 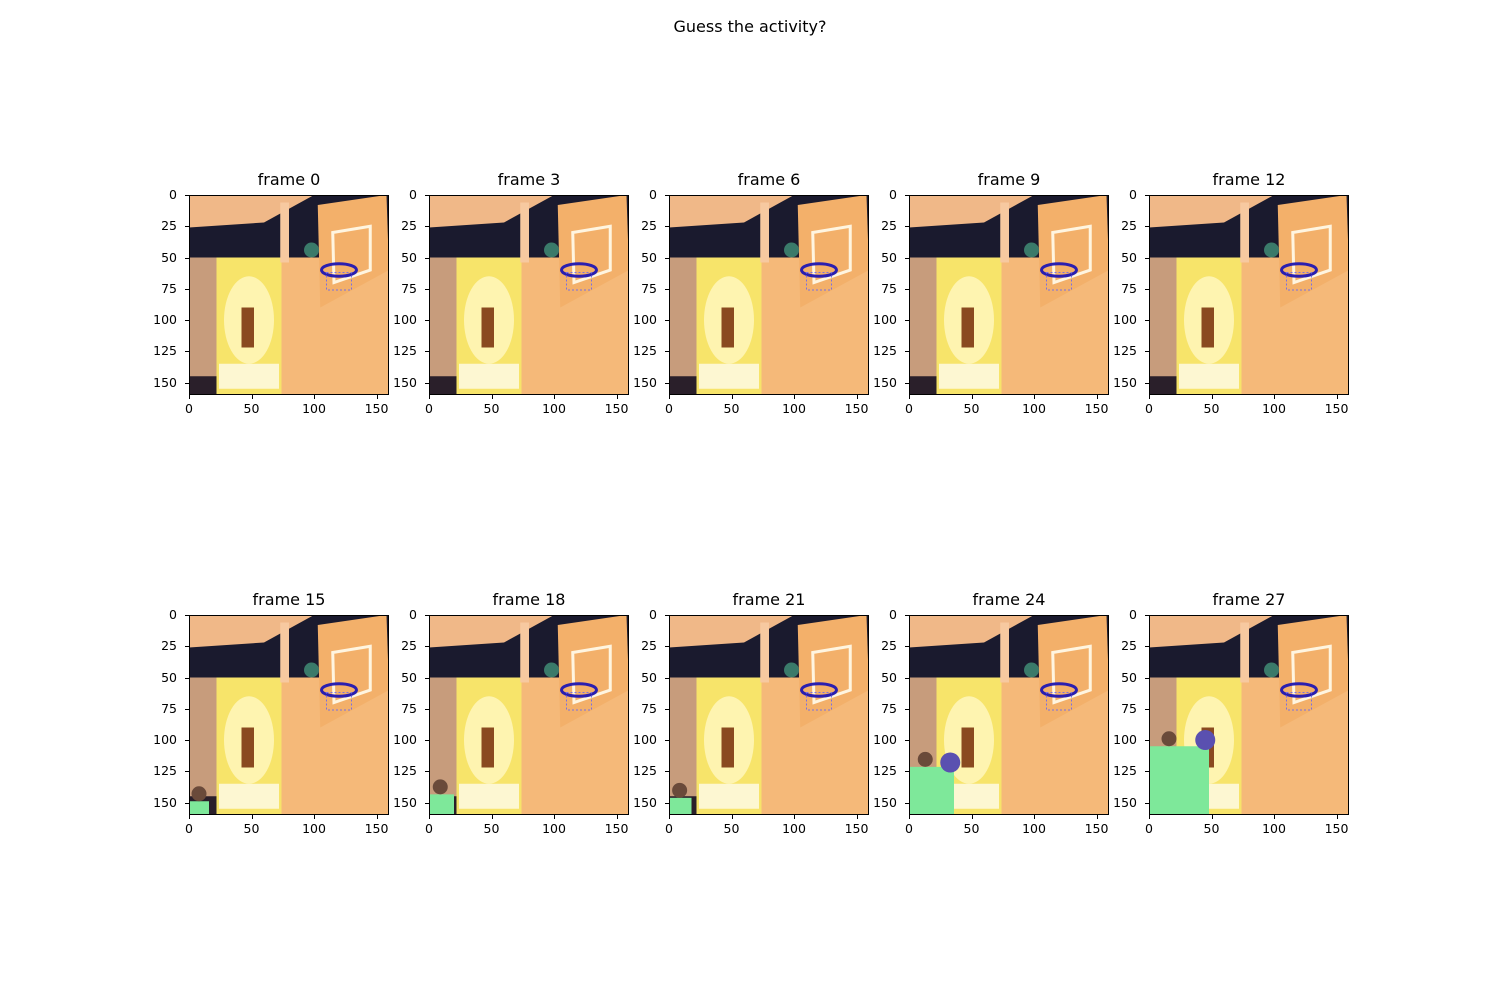 I want to click on panel-title: frame 0, so click(x=289, y=179).